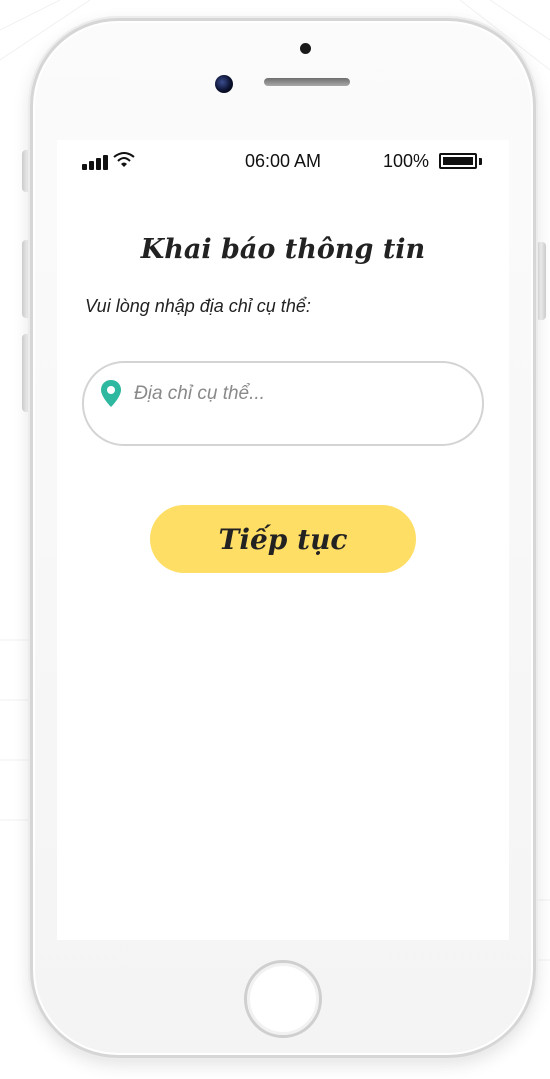  What do you see at coordinates (307, 82) in the screenshot?
I see `earpiece-speaker` at bounding box center [307, 82].